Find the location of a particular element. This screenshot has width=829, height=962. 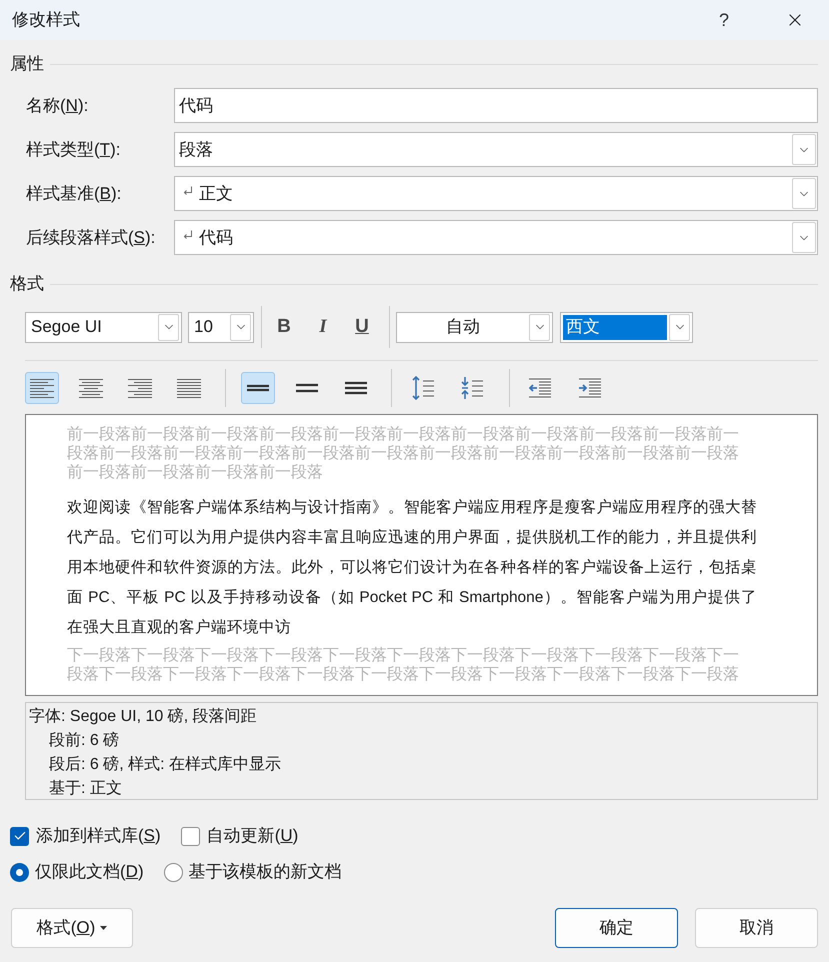

align-left-icon is located at coordinates (42, 388).